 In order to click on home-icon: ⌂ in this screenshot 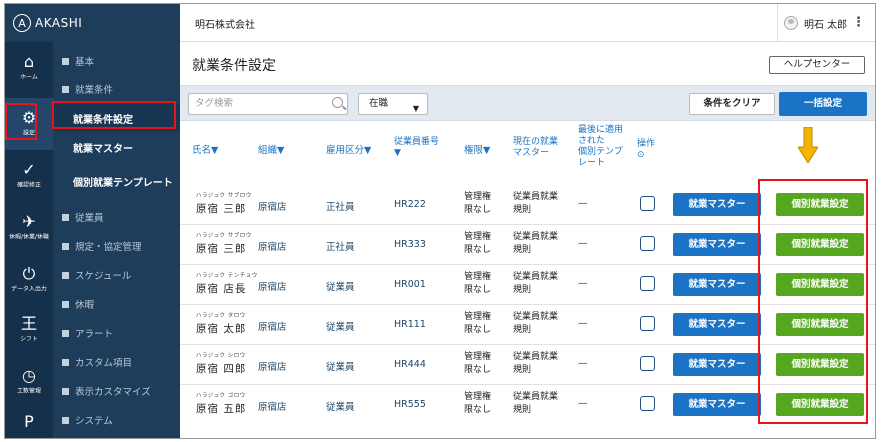, I will do `click(29, 61)`.